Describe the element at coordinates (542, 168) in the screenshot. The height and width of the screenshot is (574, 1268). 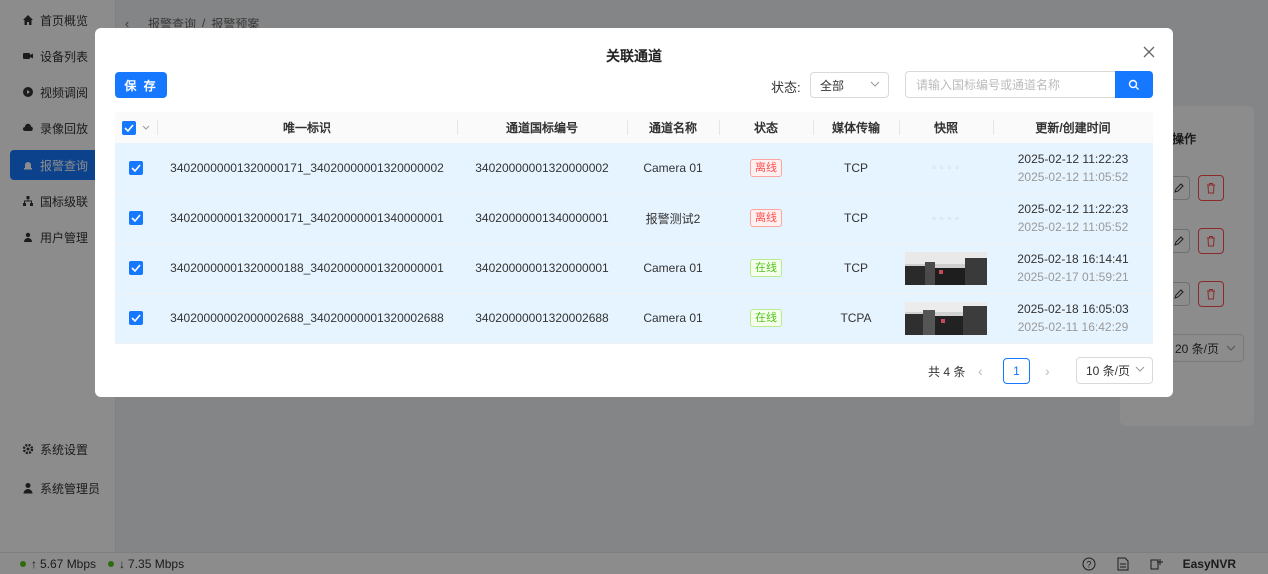
I see `cell-gb-code: 34020000001320000002` at that location.